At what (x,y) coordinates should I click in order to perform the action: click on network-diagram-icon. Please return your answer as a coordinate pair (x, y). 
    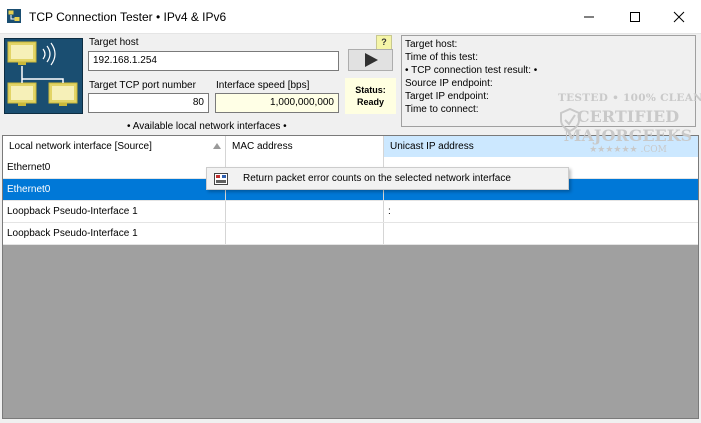
    Looking at the image, I should click on (43, 76).